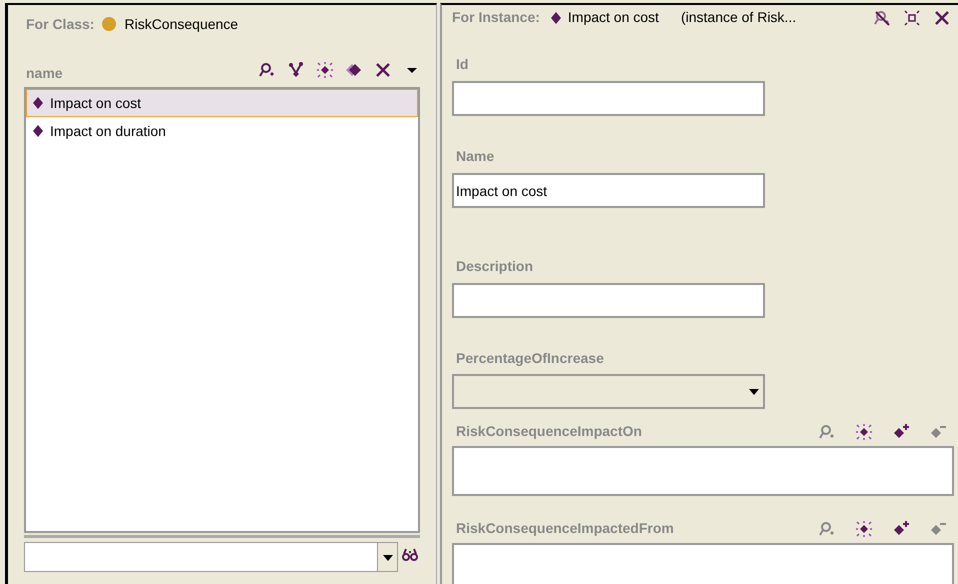 This screenshot has width=958, height=584. Describe the element at coordinates (222, 131) in the screenshot. I see `list-item: Impact on duration` at that location.